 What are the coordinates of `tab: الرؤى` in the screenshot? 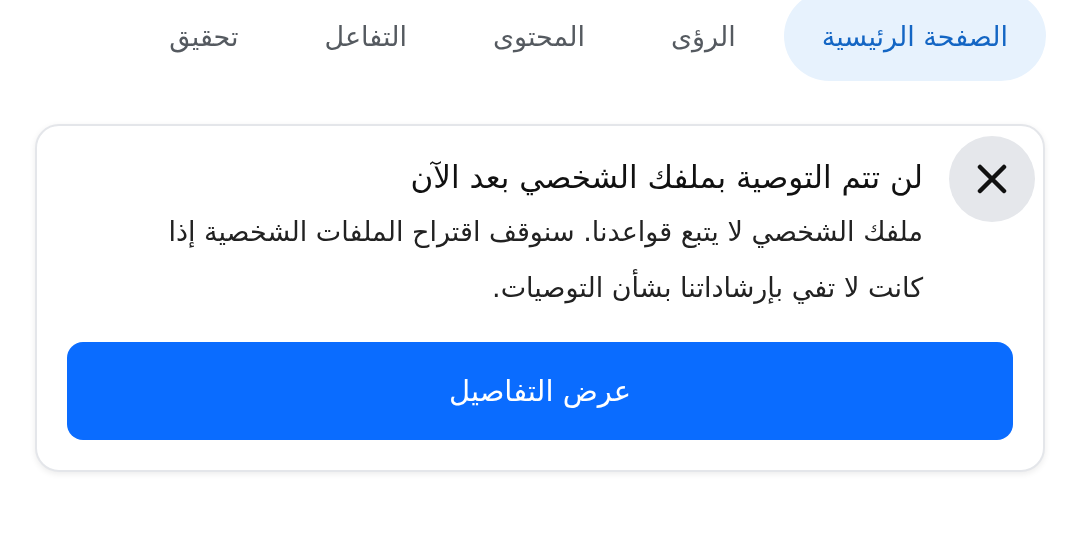 It's located at (703, 40).